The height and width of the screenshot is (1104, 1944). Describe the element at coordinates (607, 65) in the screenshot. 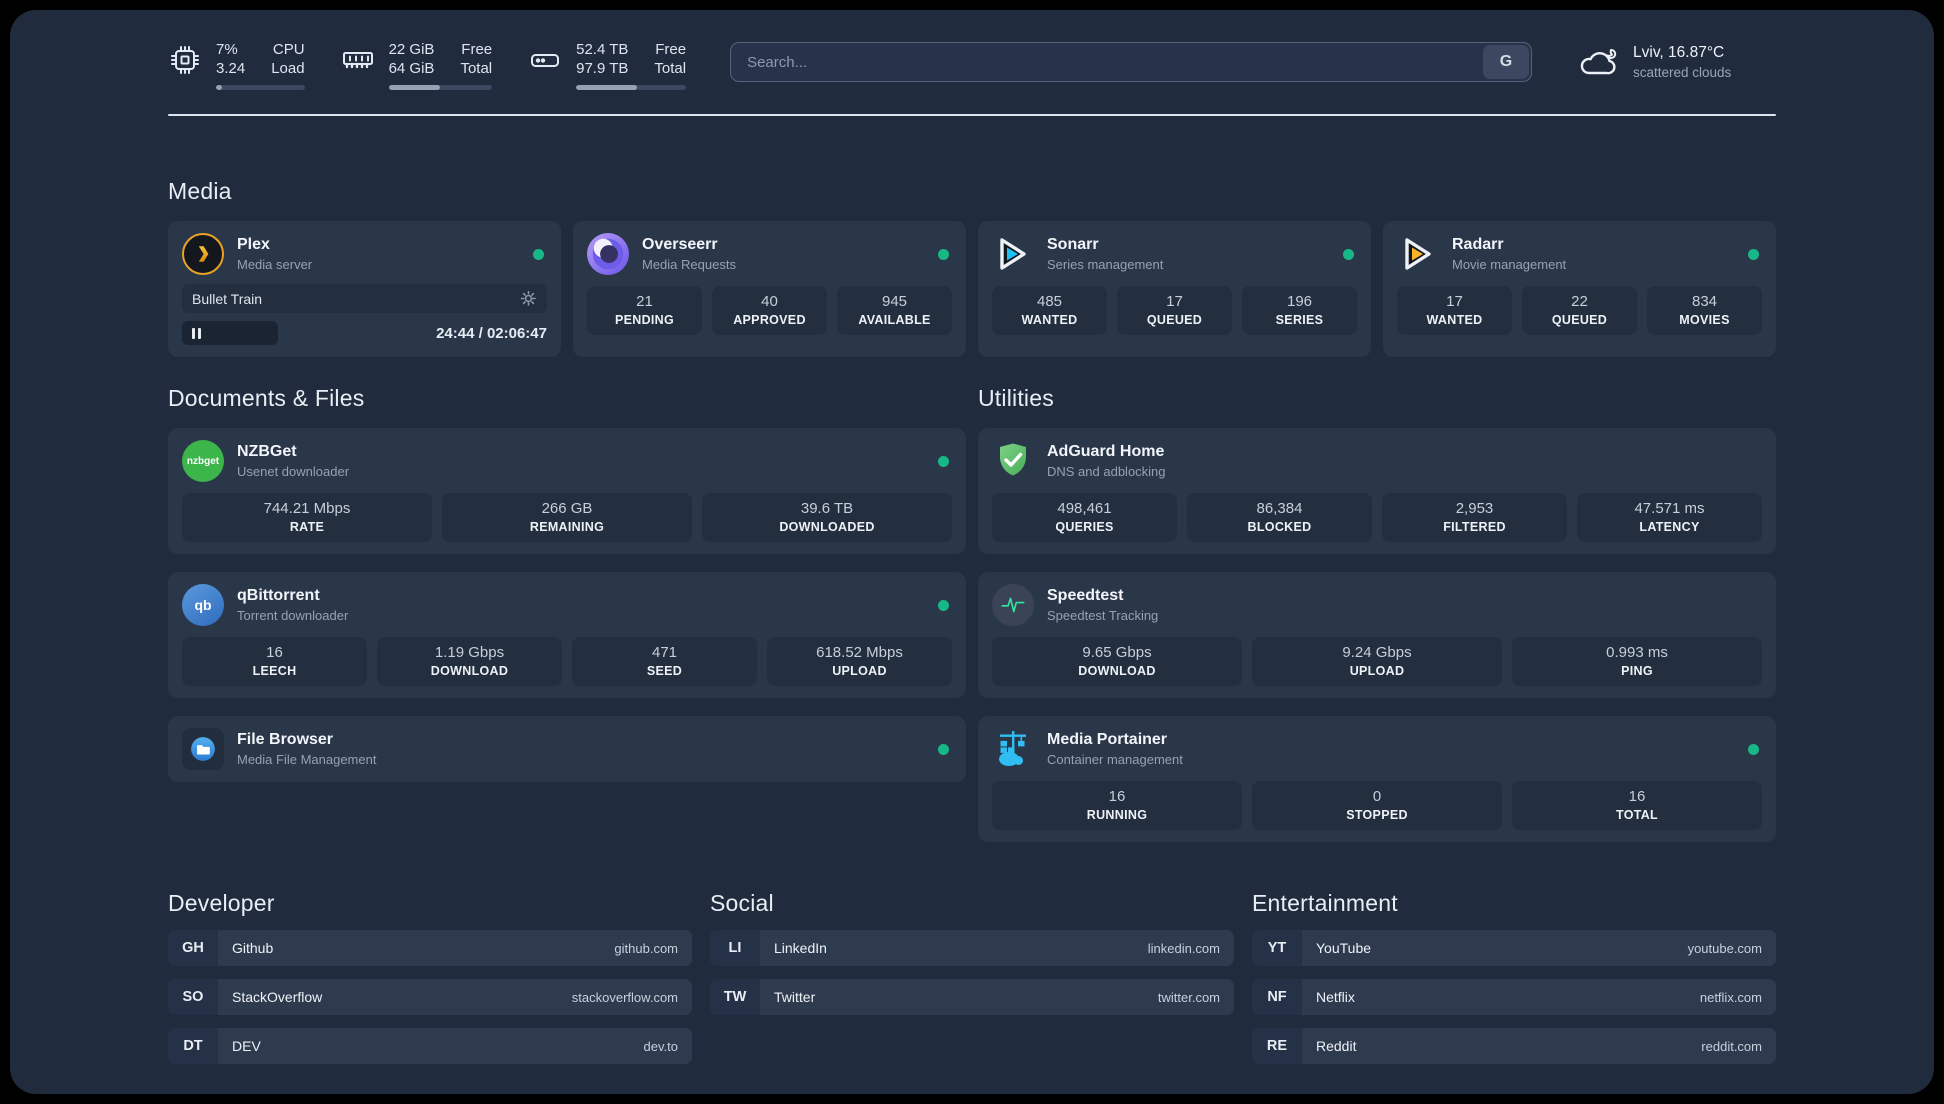

I see `disk-stat: 52.4 TB 97.9 TB Free Total` at that location.